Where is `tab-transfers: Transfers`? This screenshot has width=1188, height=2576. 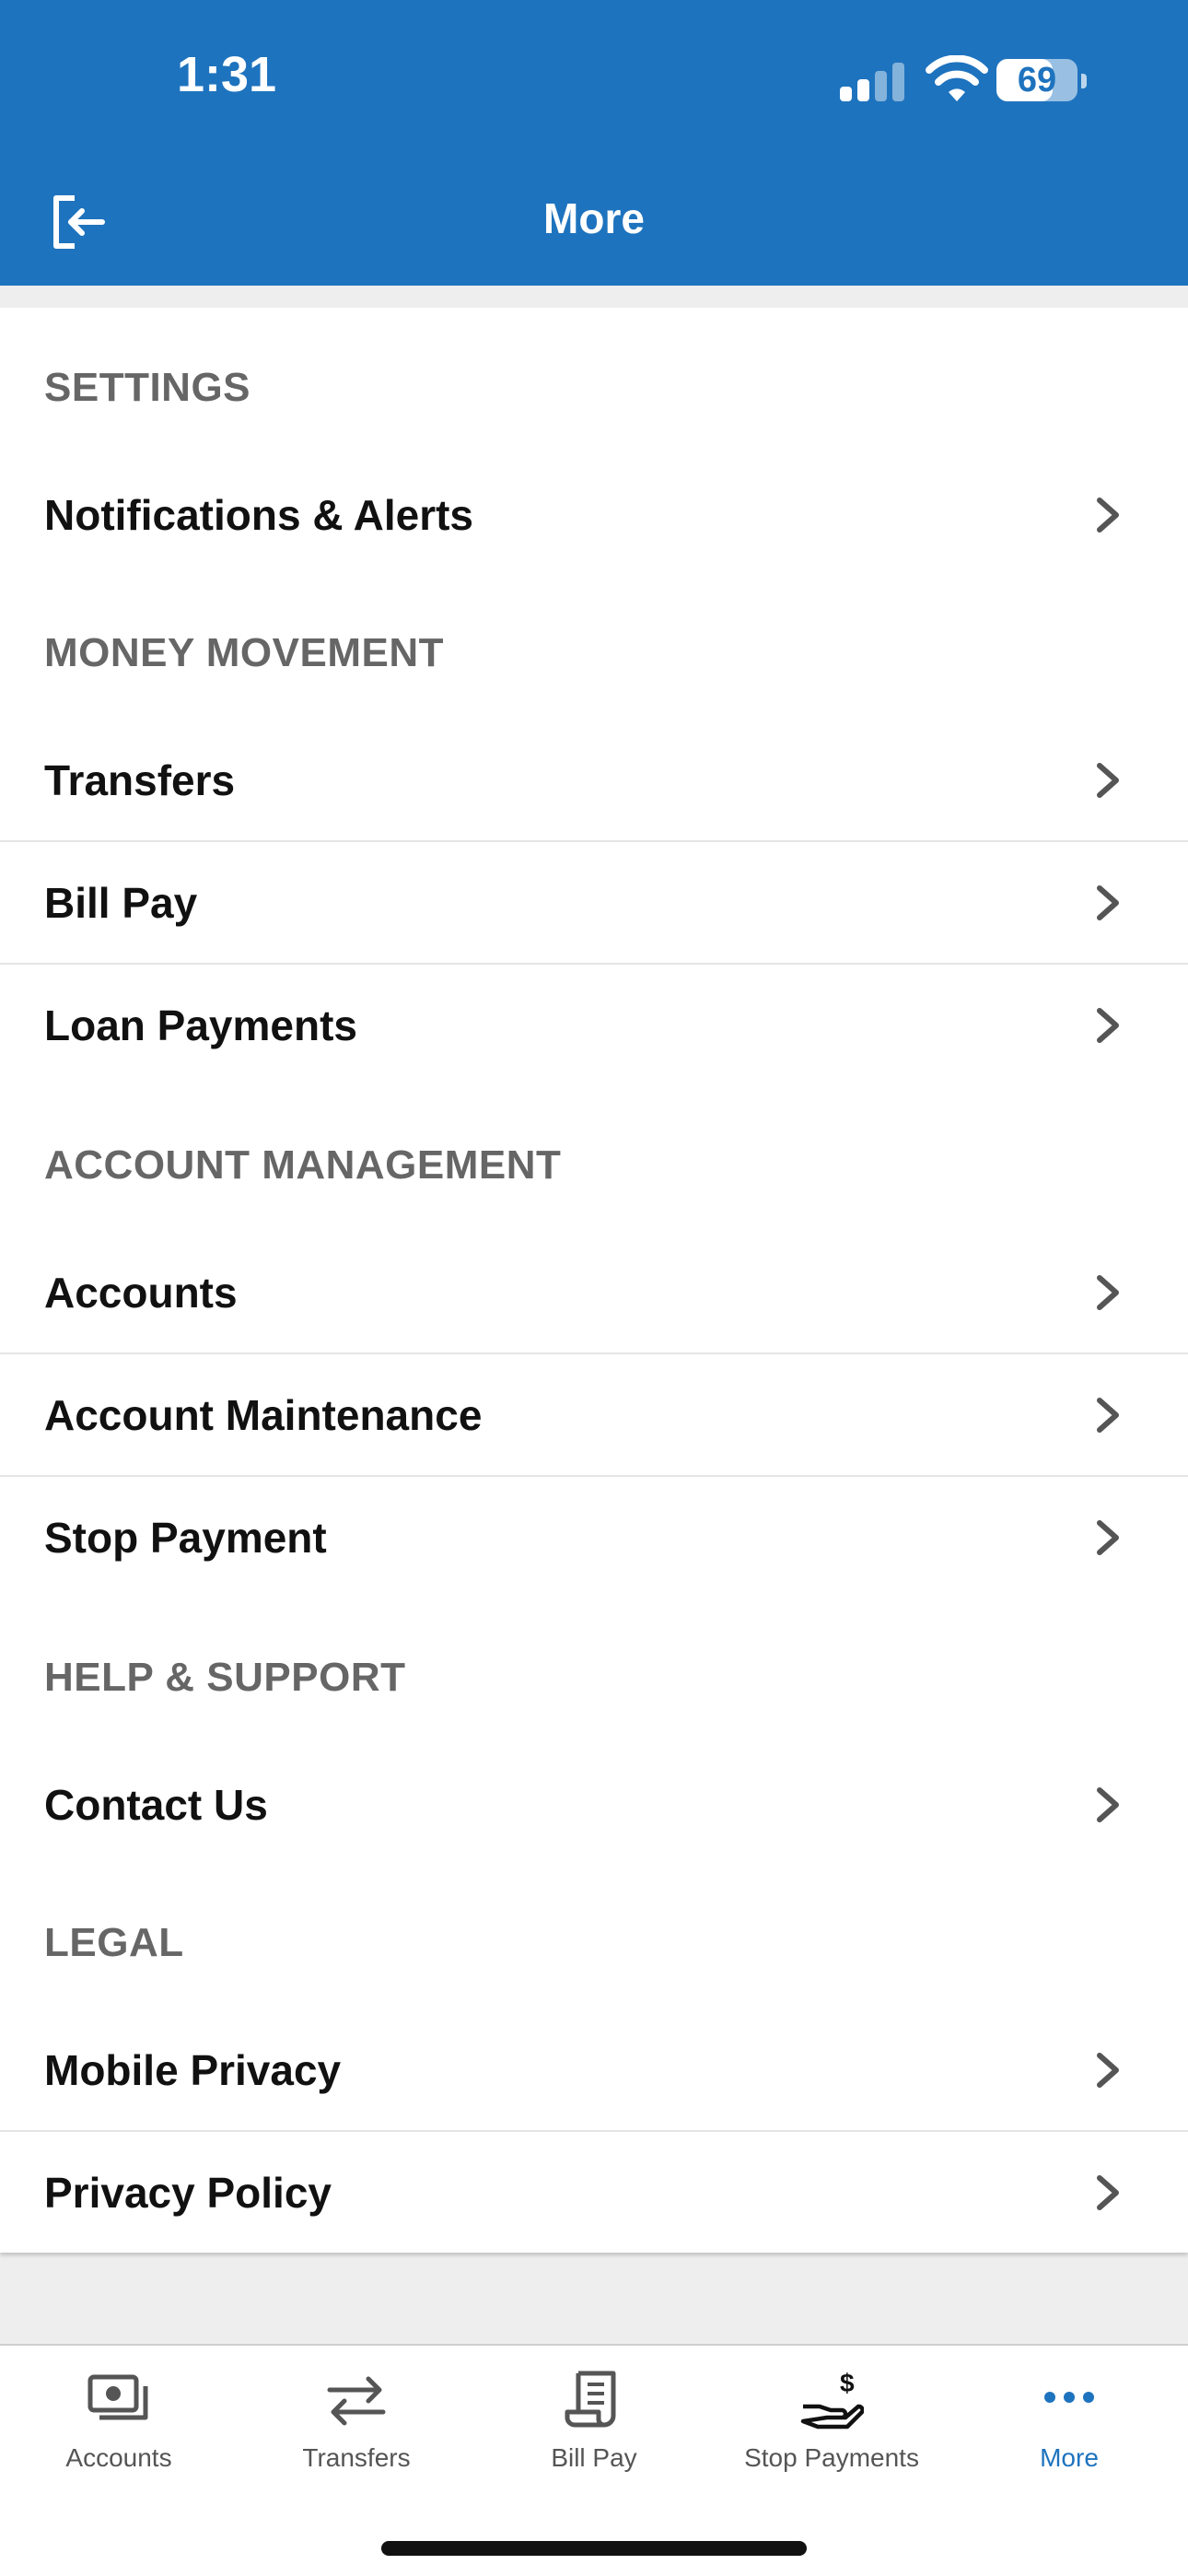
tab-transfers: Transfers is located at coordinates (356, 2429).